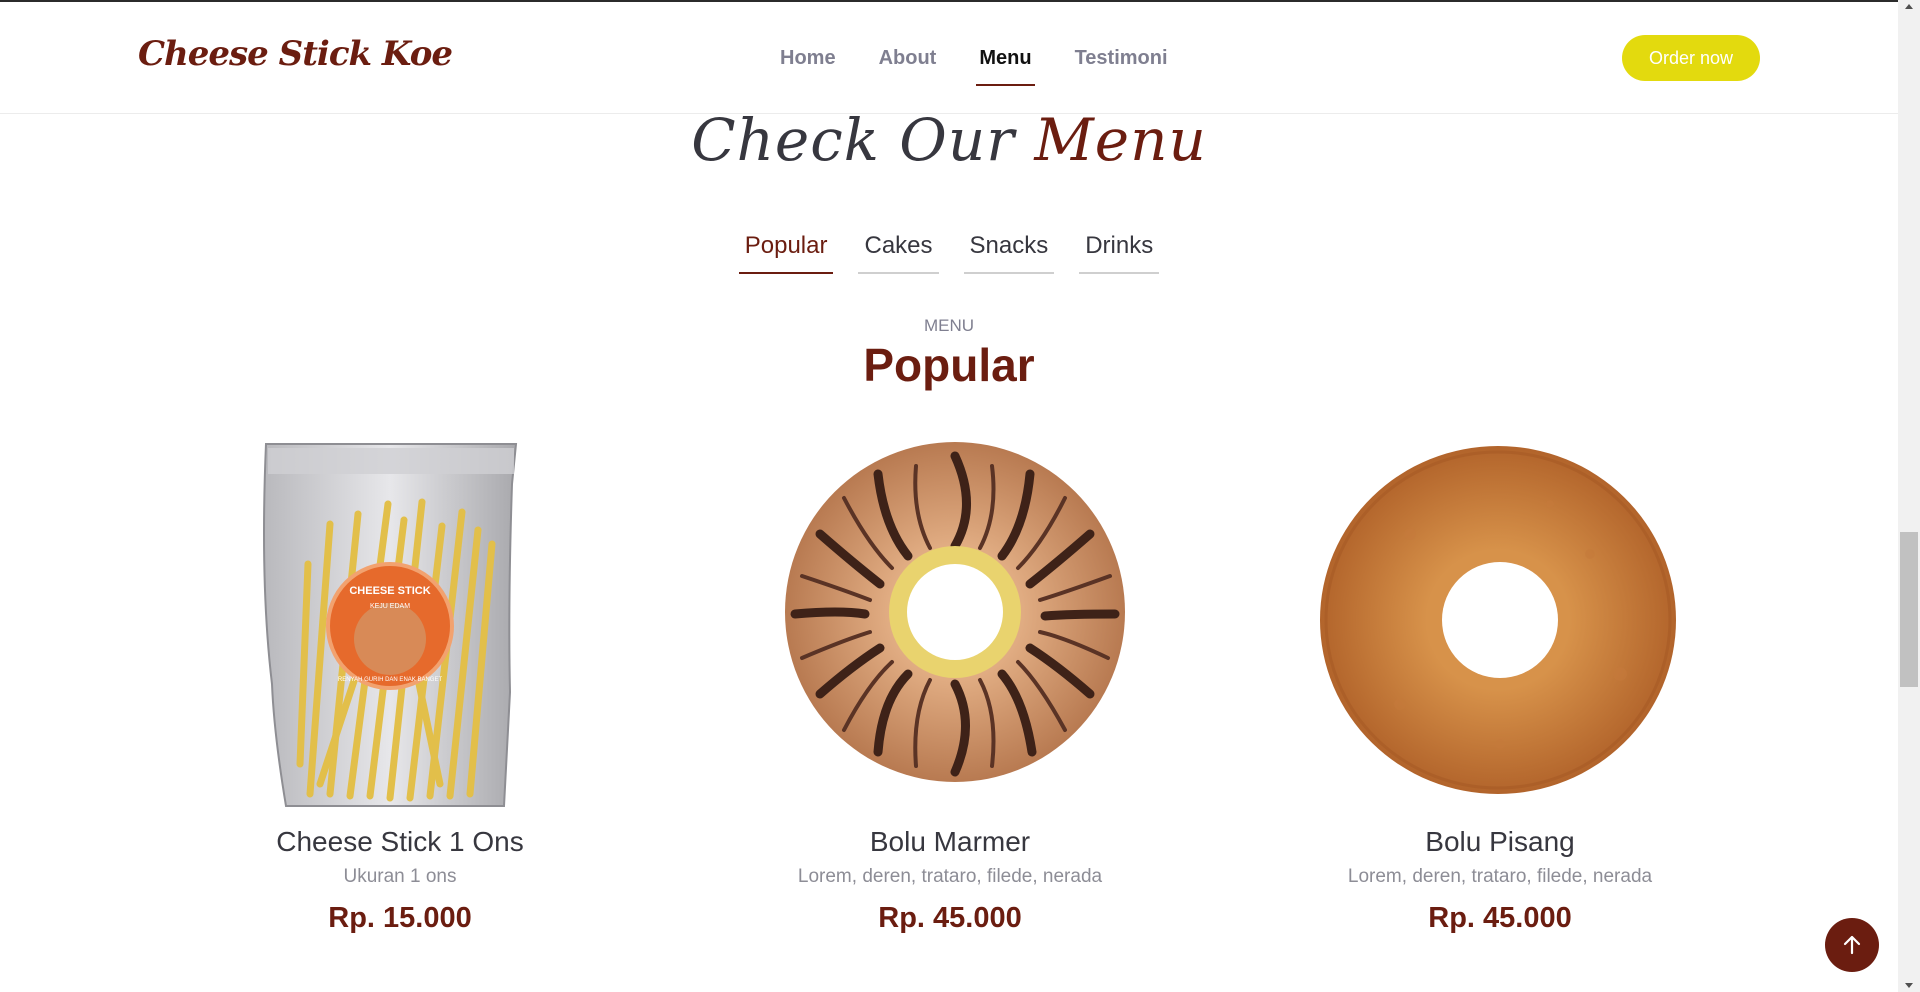 The height and width of the screenshot is (992, 1920). What do you see at coordinates (808, 58) in the screenshot?
I see `nav-home: Home` at bounding box center [808, 58].